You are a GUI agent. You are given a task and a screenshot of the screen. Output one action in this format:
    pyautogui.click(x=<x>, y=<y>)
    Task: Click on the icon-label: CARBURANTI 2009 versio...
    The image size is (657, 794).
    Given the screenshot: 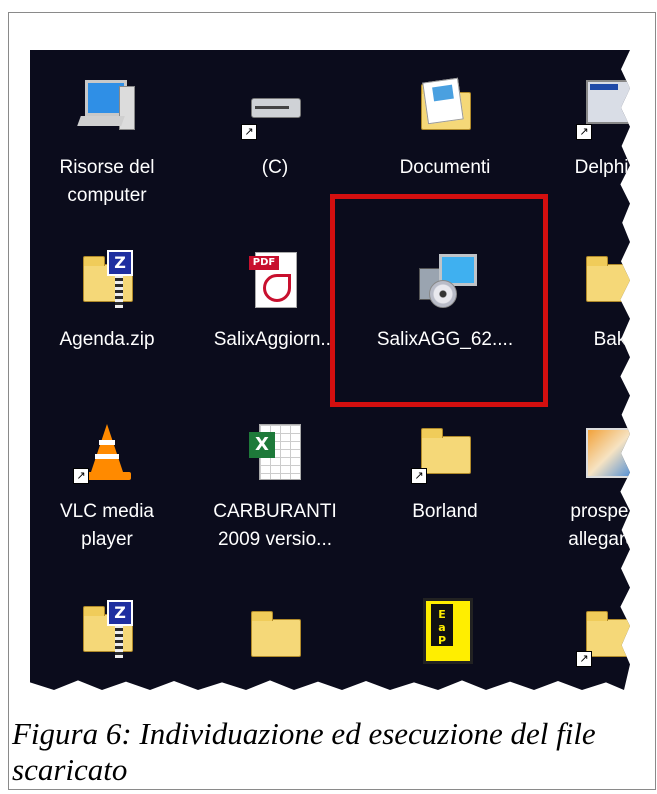 What is the action you would take?
    pyautogui.click(x=275, y=525)
    